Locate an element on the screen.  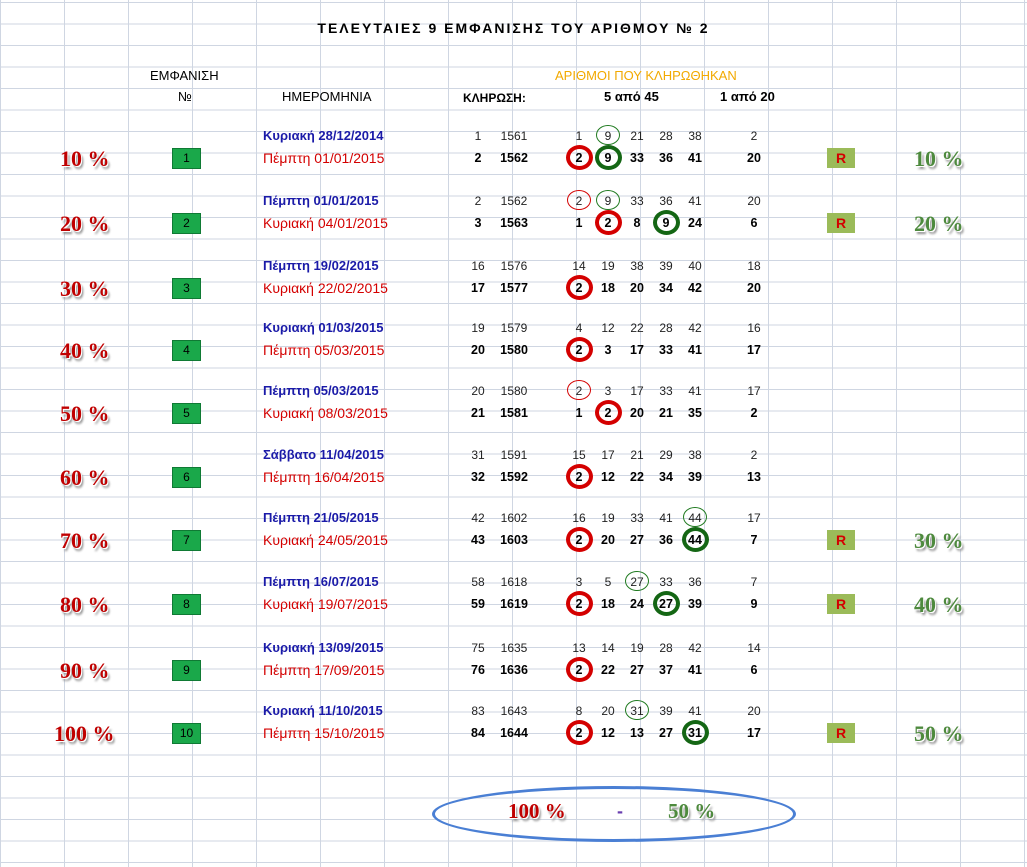
prev-number: 9 is located at coordinates (608, 135).